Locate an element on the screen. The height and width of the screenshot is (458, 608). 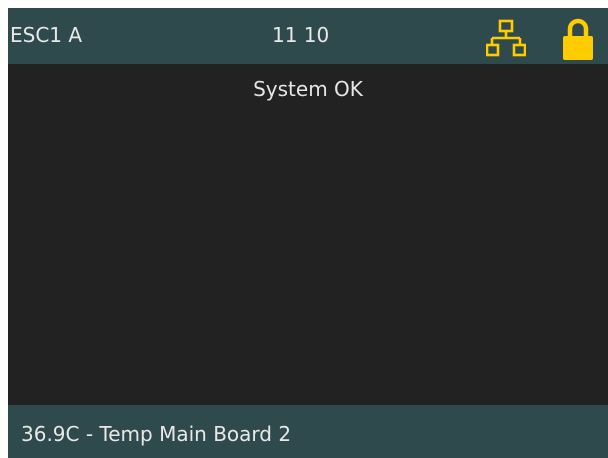
device-label: ESC1 A is located at coordinates (46, 35).